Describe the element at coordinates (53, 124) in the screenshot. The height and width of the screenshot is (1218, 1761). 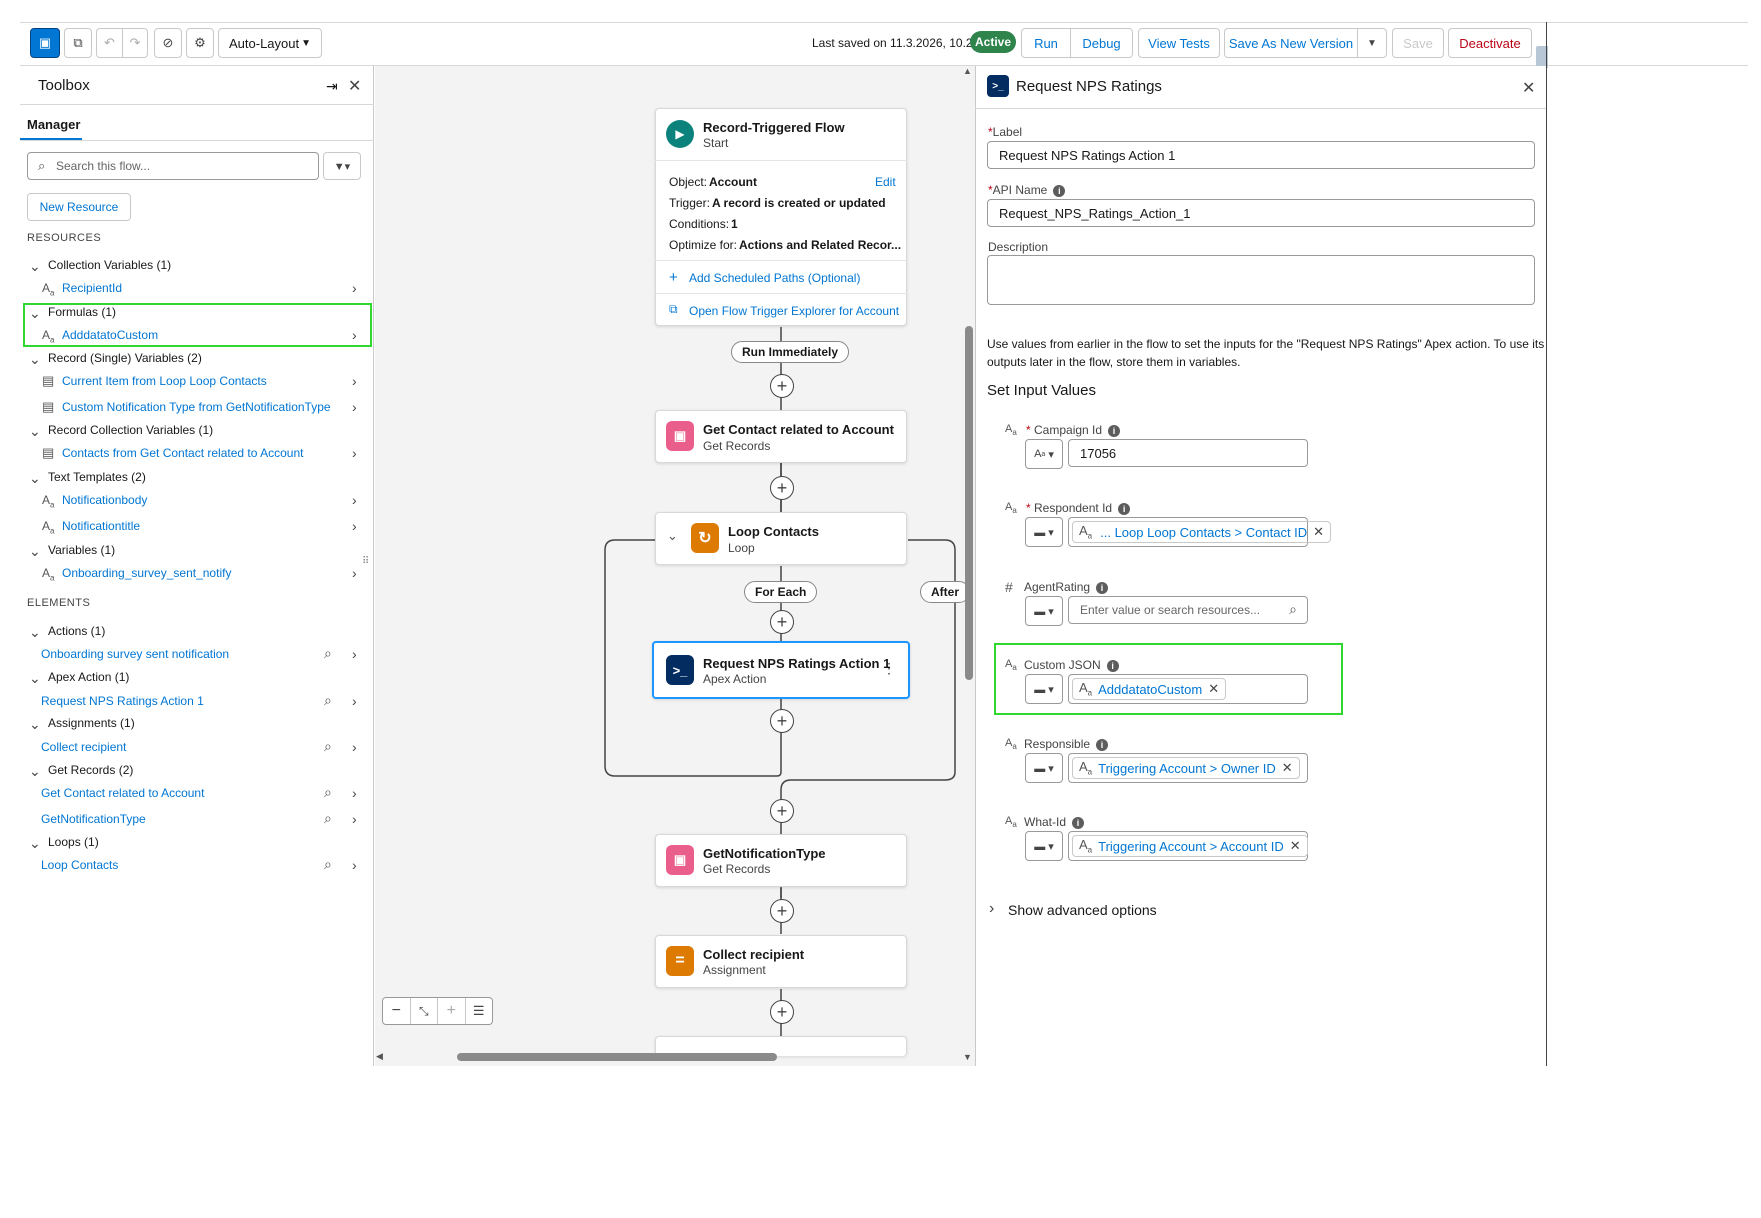
I see `tab-manager: Manager` at that location.